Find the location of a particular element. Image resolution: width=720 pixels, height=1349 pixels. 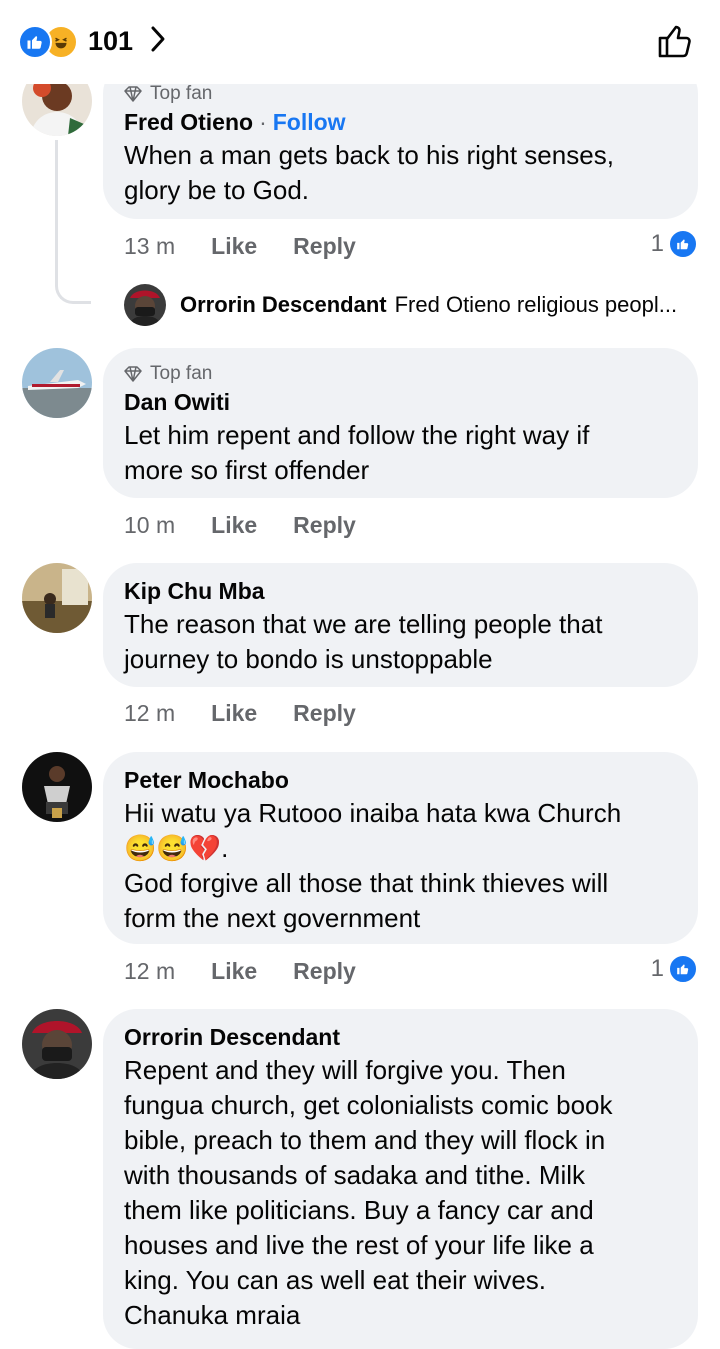

like-outline-button is located at coordinates (675, 43).